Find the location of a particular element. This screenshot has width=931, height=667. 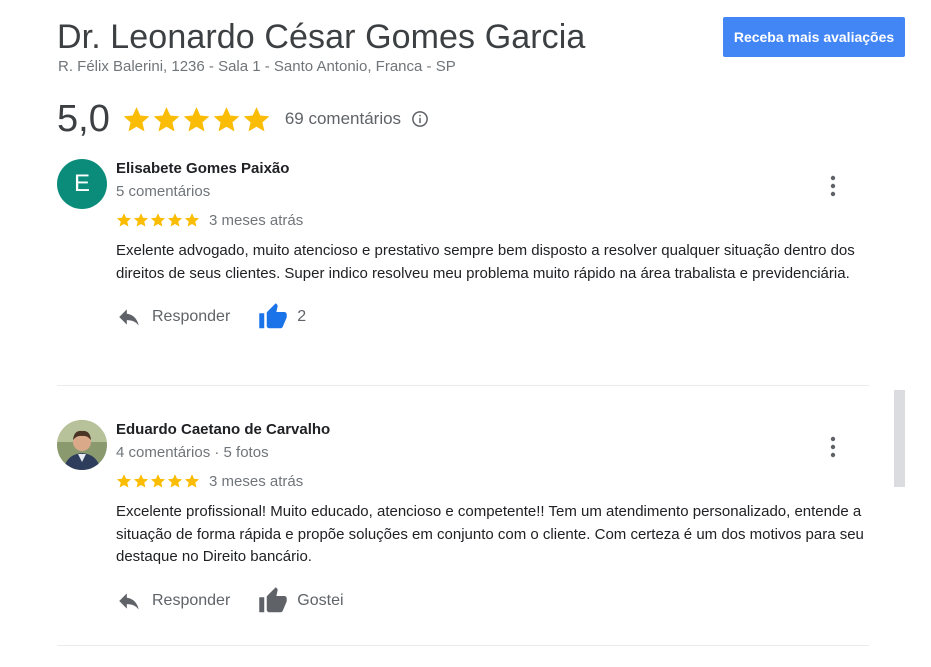

reviewer-meta: 4 comentários · 5 fotos is located at coordinates (192, 452).